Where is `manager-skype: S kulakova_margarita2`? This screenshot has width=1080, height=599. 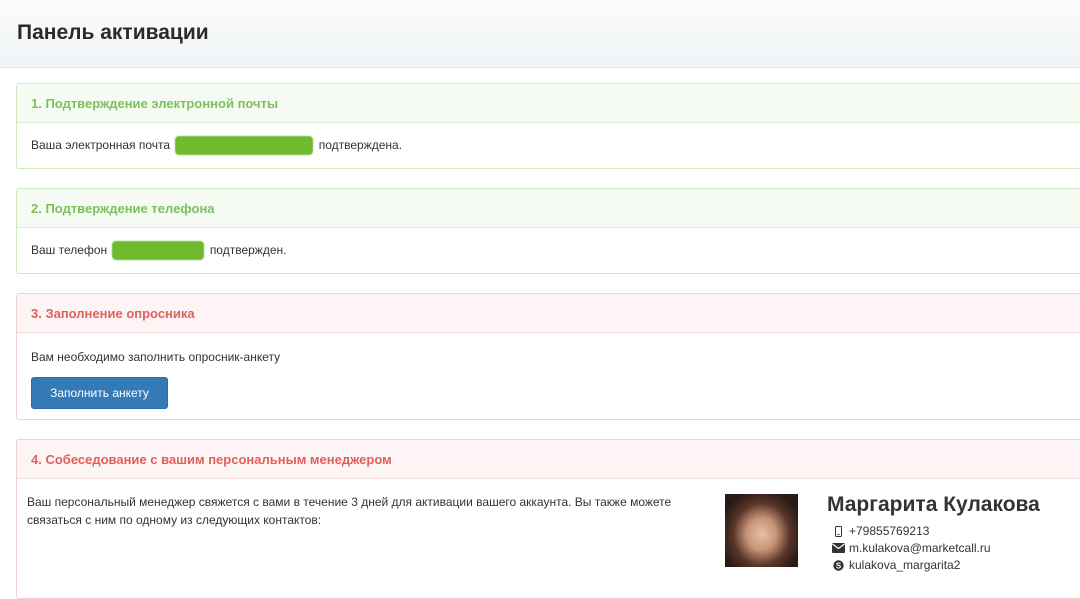
manager-skype: S kulakova_margarita2 is located at coordinates (895, 565).